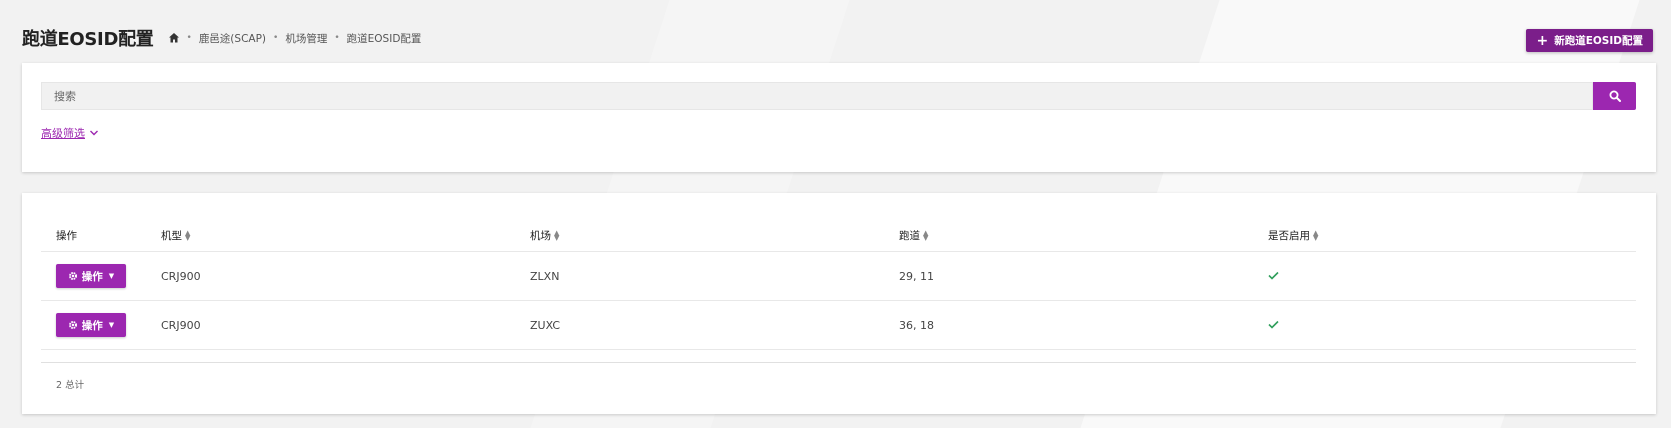 The width and height of the screenshot is (1671, 428). I want to click on column-header-runway: 跑道 ▲ ▼, so click(1083, 235).